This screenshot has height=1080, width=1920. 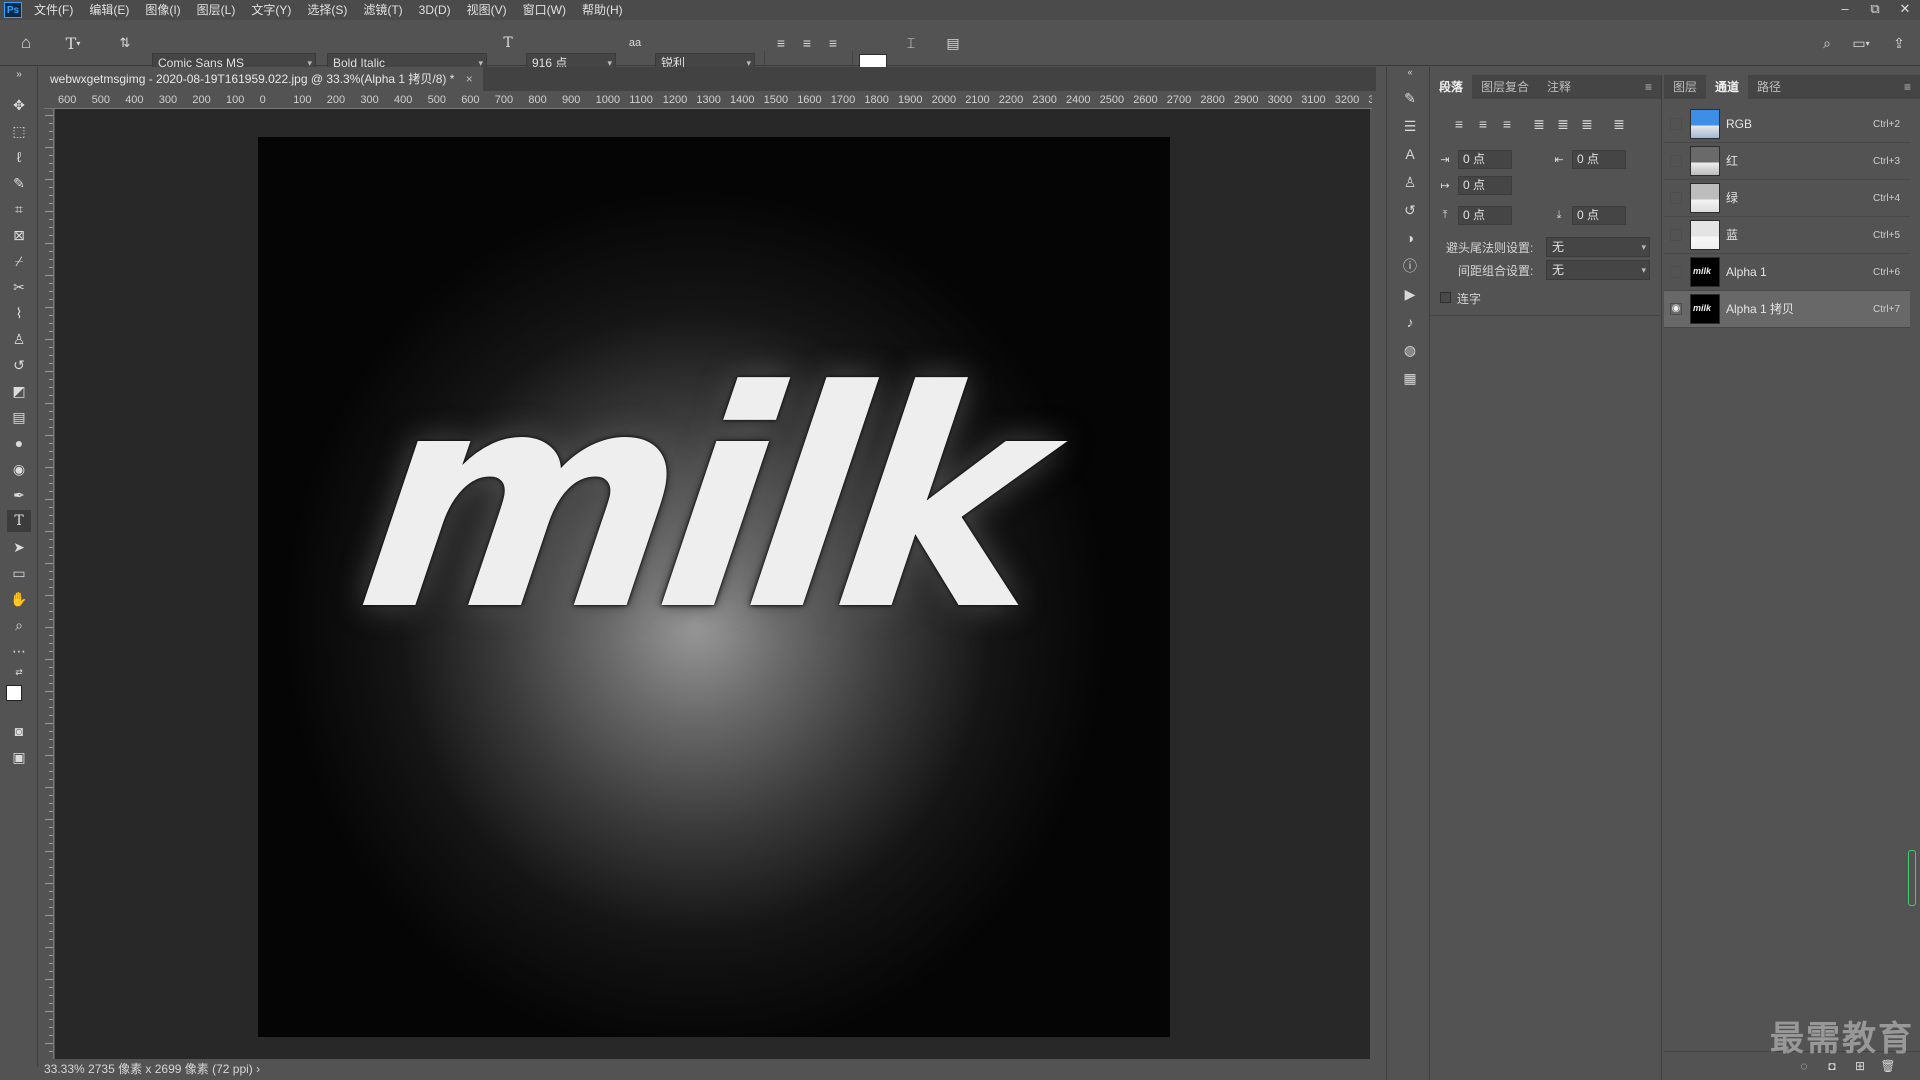 What do you see at coordinates (1827, 43) in the screenshot?
I see `search-icon: ⌕` at bounding box center [1827, 43].